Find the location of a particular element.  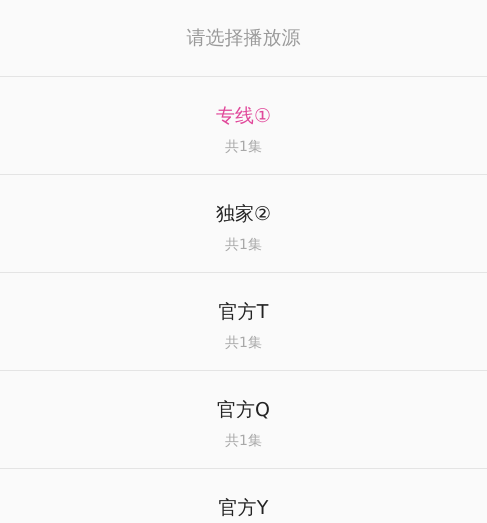

source-item: 官方Y is located at coordinates (243, 496).